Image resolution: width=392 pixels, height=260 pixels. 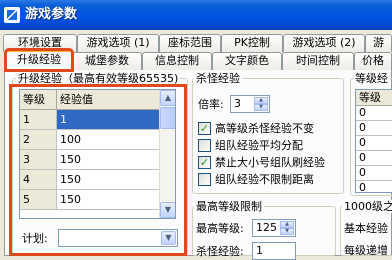 I want to click on table-row: 4 150, so click(x=97, y=180).